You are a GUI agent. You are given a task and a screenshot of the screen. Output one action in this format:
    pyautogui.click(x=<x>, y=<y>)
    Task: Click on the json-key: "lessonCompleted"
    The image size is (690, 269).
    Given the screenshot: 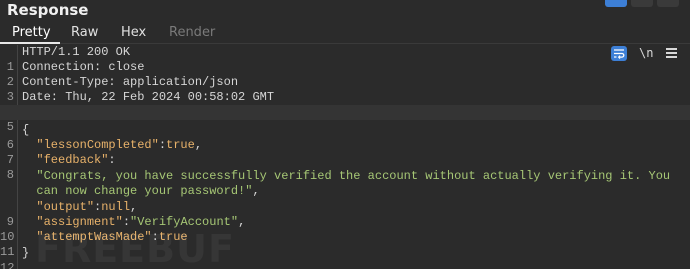 What is the action you would take?
    pyautogui.click(x=97, y=145)
    